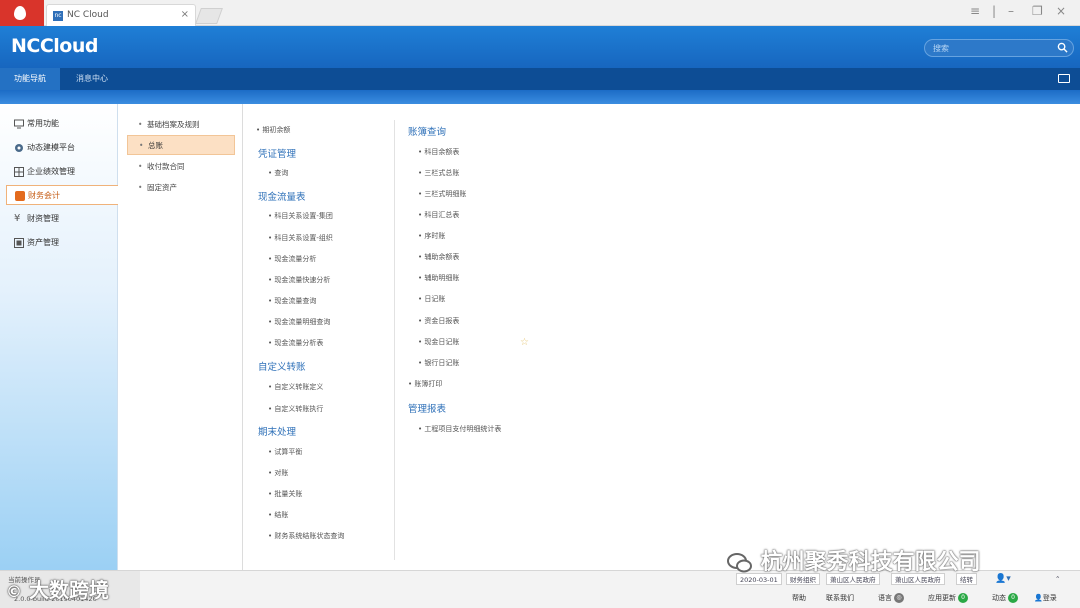 Image resolution: width=1080 pixels, height=608 pixels. Describe the element at coordinates (30, 79) in the screenshot. I see `tab-function-nav: 功能导航` at that location.